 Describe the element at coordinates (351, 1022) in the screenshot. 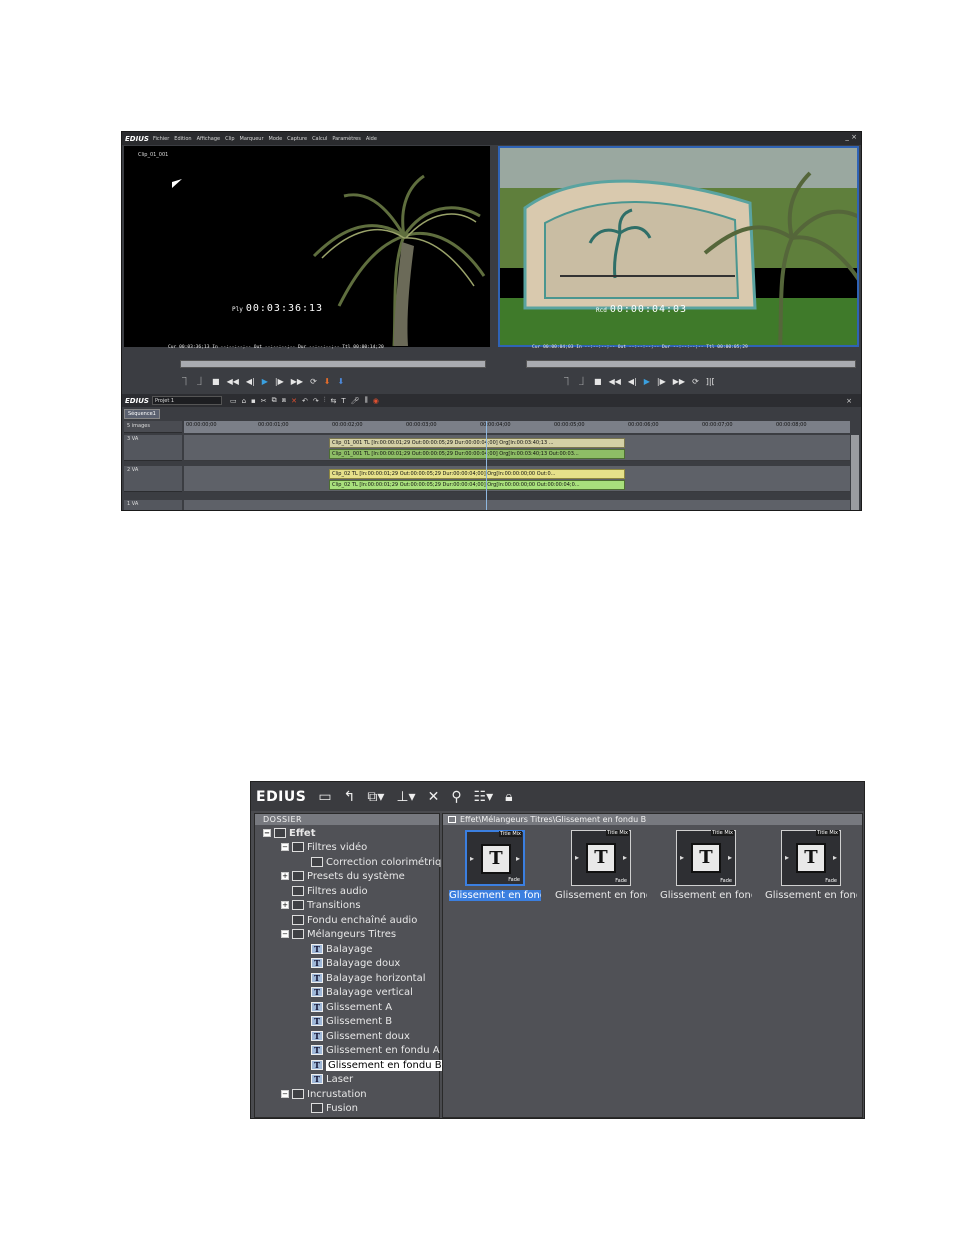

I see `tree-item-glissement-b: T Glissement B` at that location.